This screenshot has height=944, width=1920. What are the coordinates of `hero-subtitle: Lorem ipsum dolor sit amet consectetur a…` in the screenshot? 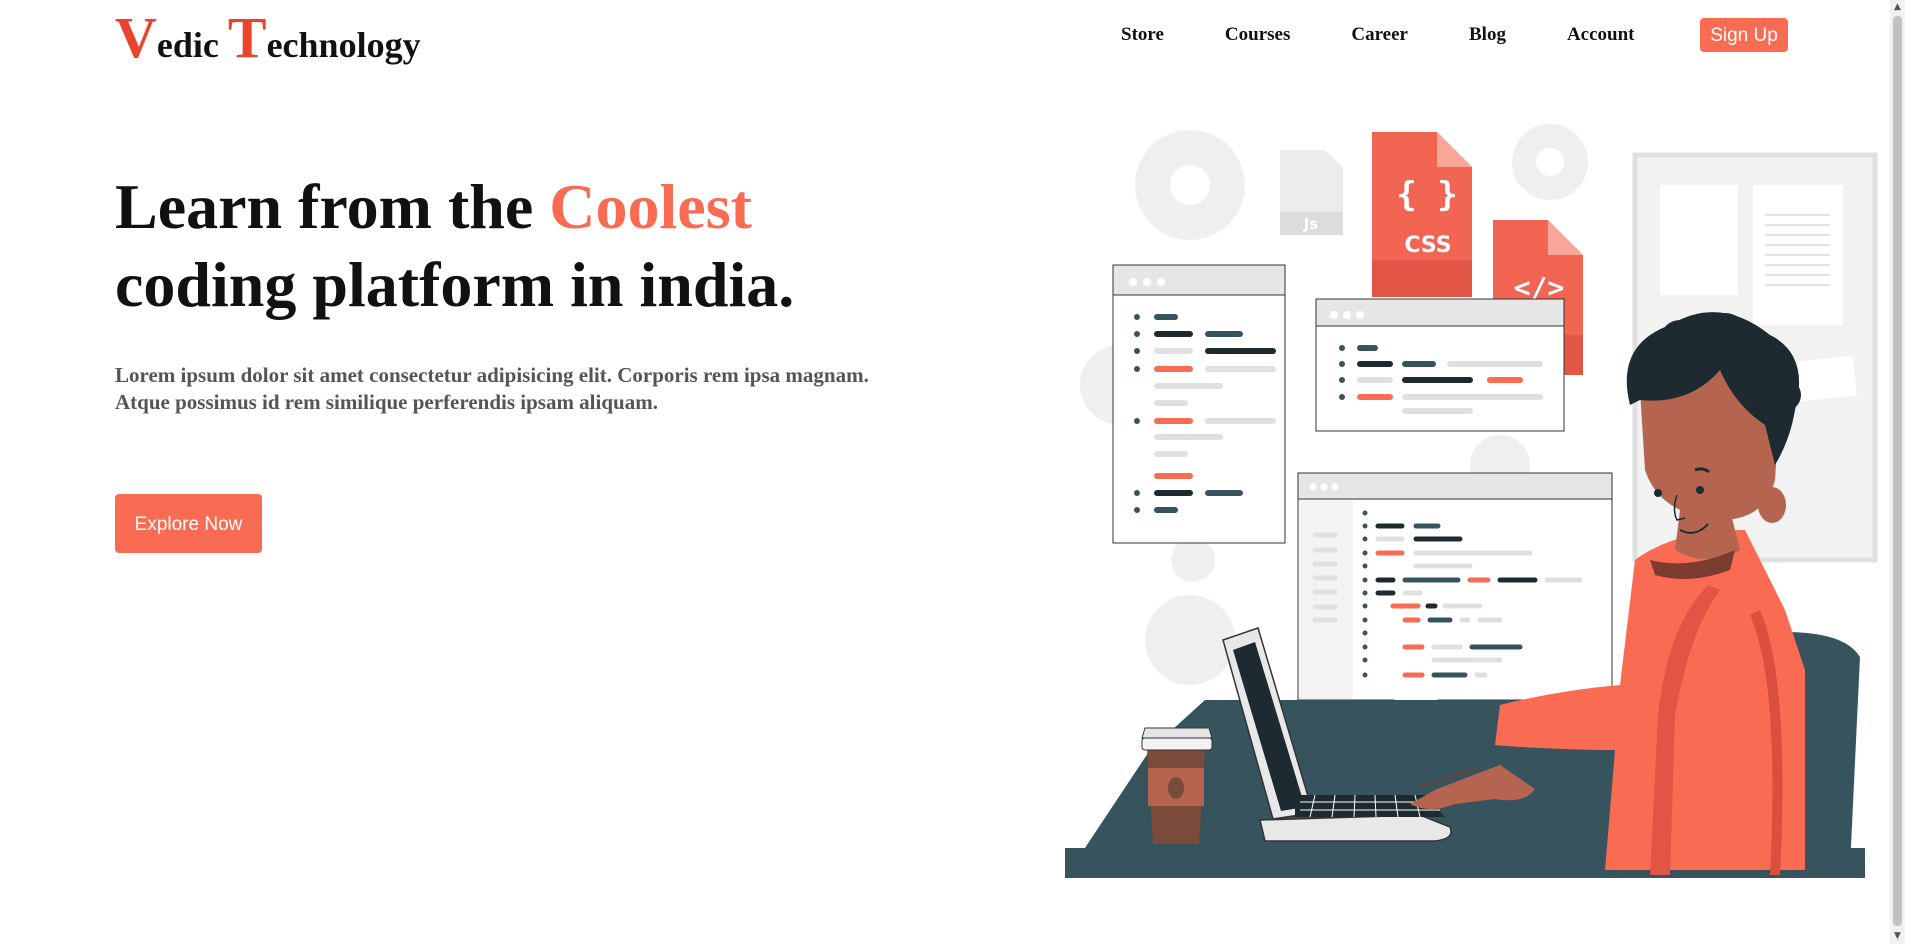 It's located at (492, 388).